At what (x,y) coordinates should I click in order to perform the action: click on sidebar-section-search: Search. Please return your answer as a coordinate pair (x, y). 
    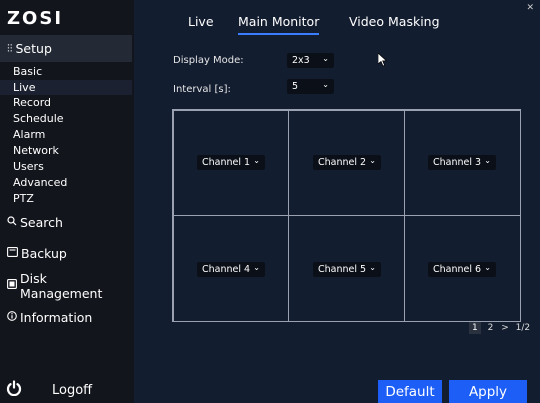
    Looking at the image, I should click on (66, 222).